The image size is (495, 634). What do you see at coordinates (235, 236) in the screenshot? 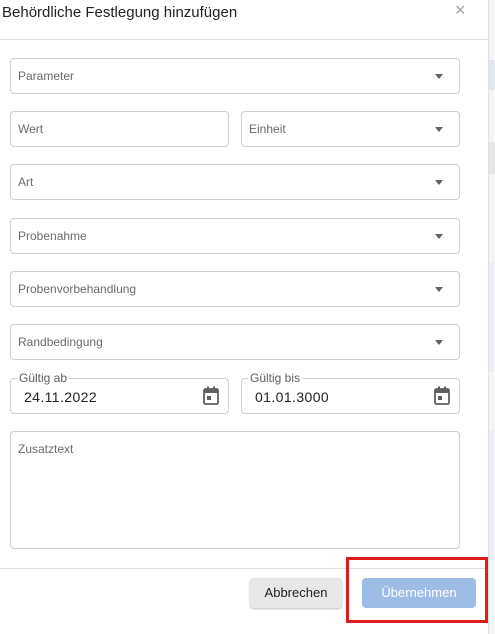
I see `probenahme-select: Probenahme` at bounding box center [235, 236].